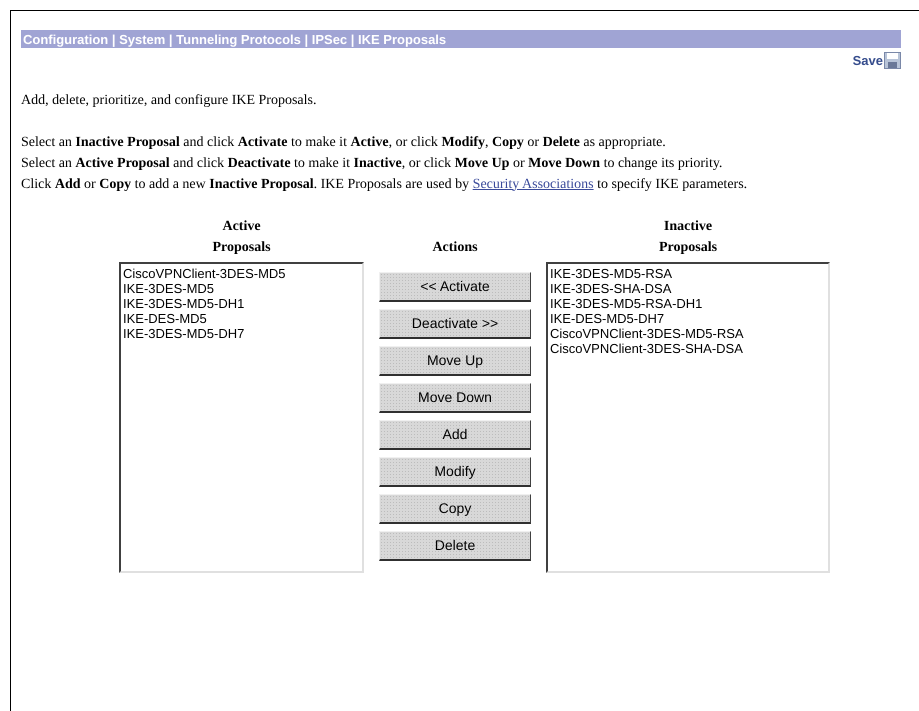 The height and width of the screenshot is (711, 919). Describe the element at coordinates (533, 184) in the screenshot. I see `security-associations-link: Security Associations` at that location.